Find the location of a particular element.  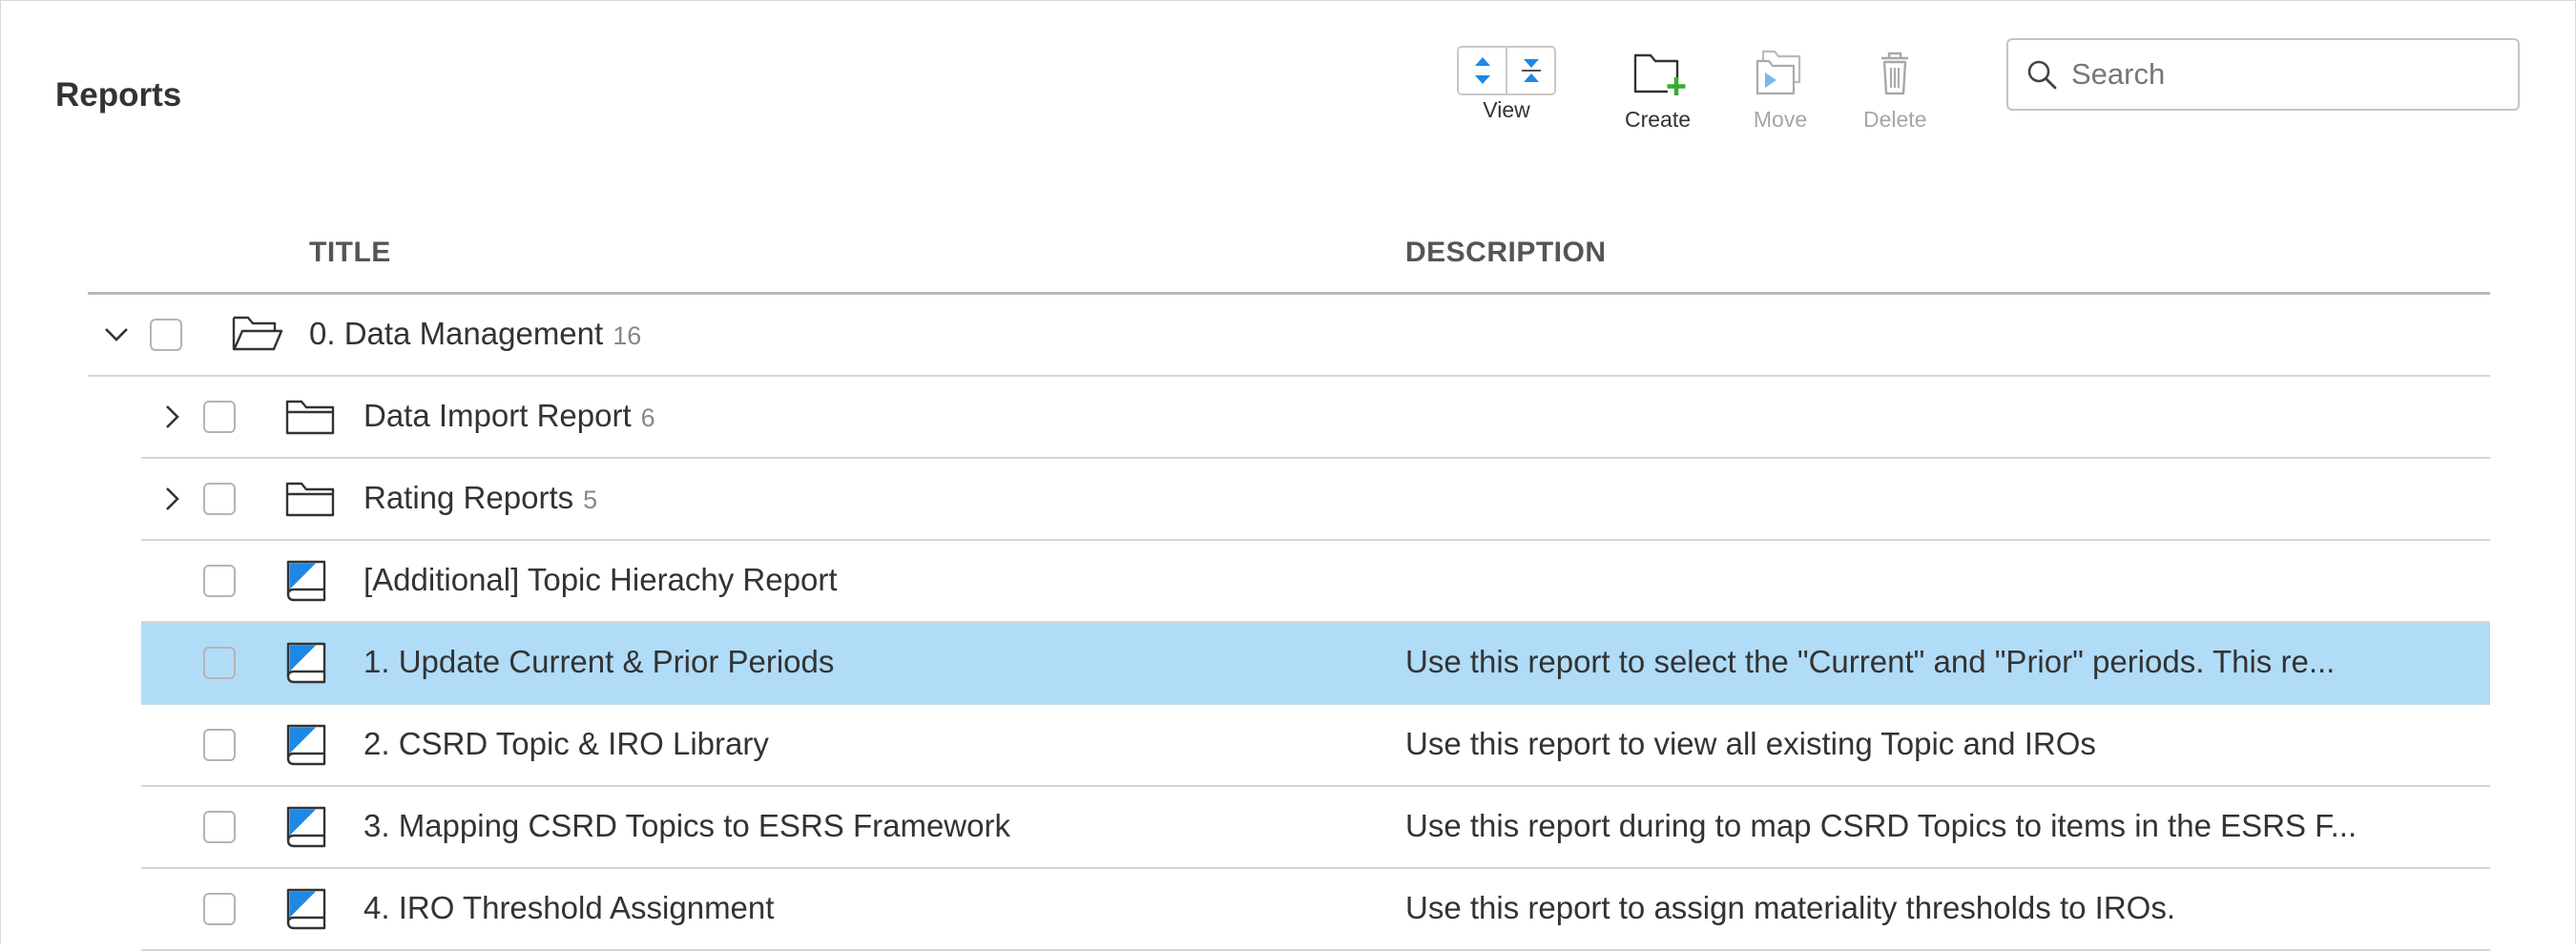

search-input is located at coordinates (2281, 74).